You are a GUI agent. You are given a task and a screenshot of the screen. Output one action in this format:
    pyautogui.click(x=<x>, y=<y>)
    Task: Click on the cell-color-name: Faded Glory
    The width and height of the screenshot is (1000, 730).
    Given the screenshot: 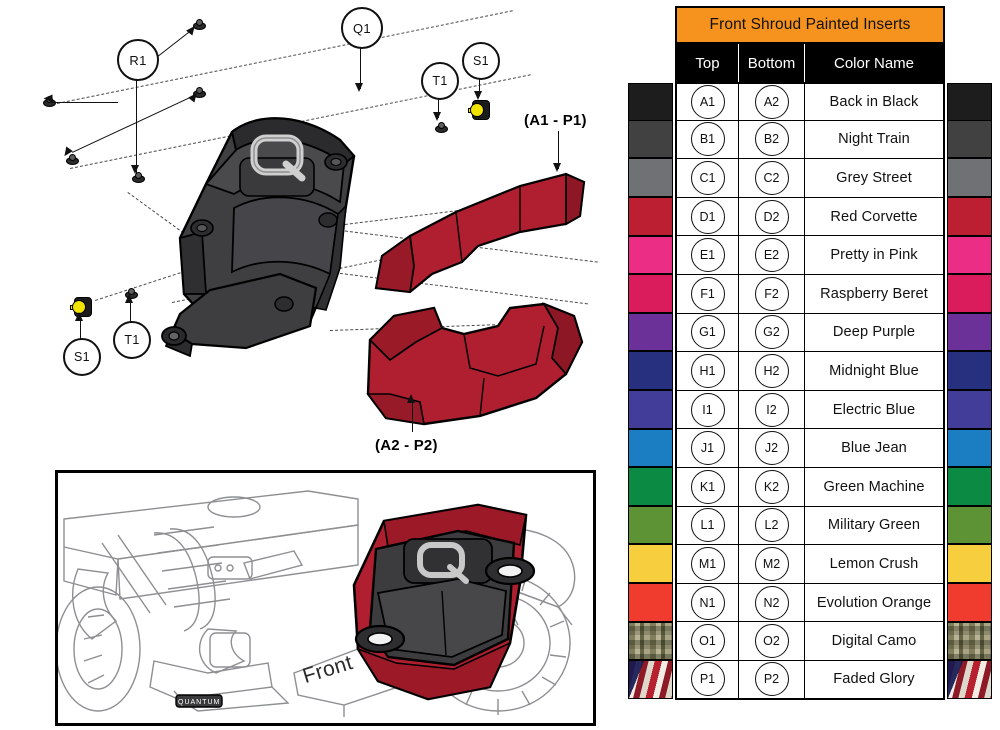 What is the action you would take?
    pyautogui.click(x=874, y=679)
    